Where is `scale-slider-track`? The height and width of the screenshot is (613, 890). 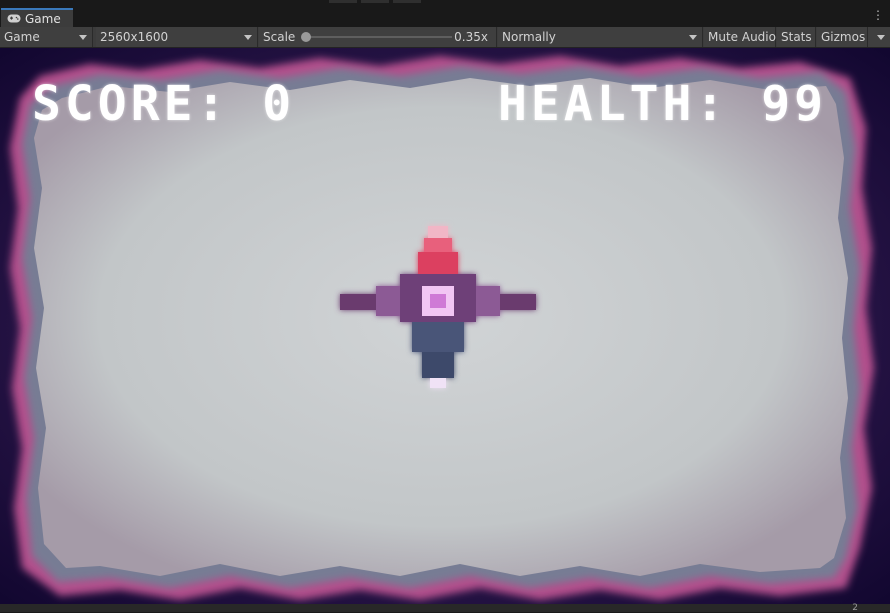
scale-slider-track is located at coordinates (377, 37).